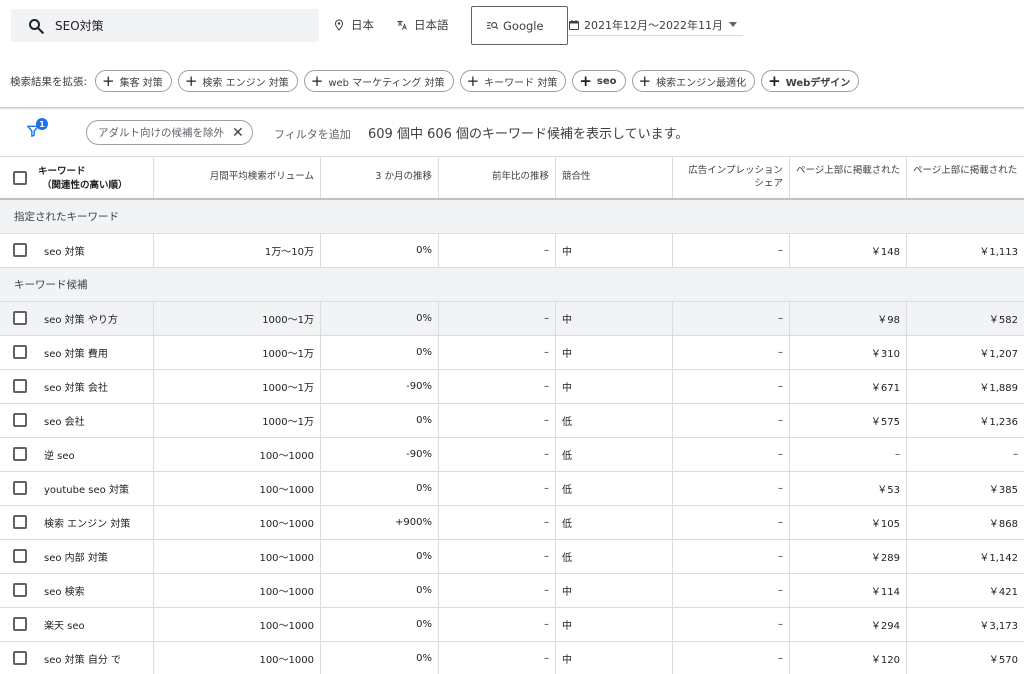 This screenshot has width=1024, height=674. What do you see at coordinates (965, 170) in the screenshot?
I see `header-bid-high-label: ページ上部に掲載された広告の入札単価（高額帯）` at bounding box center [965, 170].